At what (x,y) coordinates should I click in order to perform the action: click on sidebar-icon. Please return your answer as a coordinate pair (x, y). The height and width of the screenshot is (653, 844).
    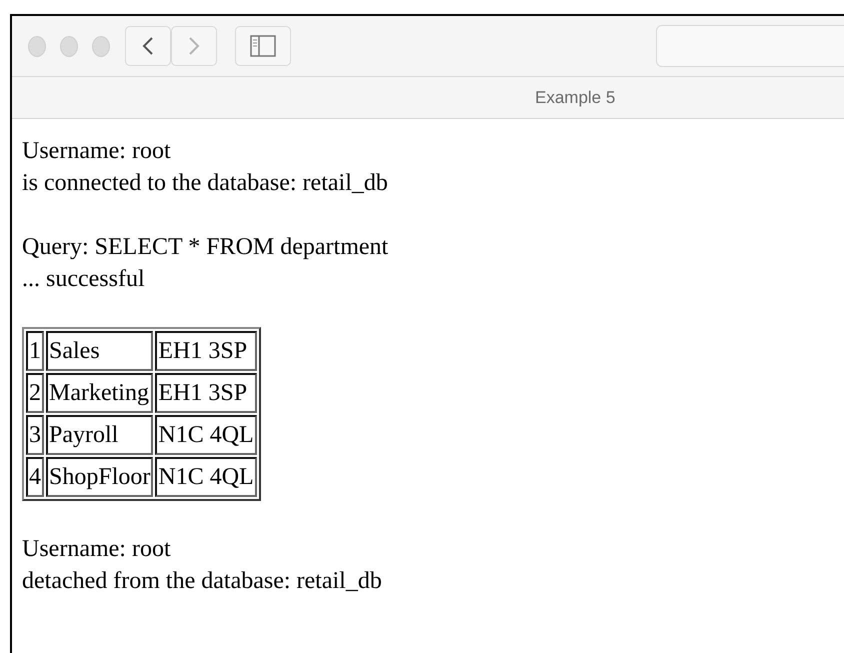
    Looking at the image, I should click on (263, 46).